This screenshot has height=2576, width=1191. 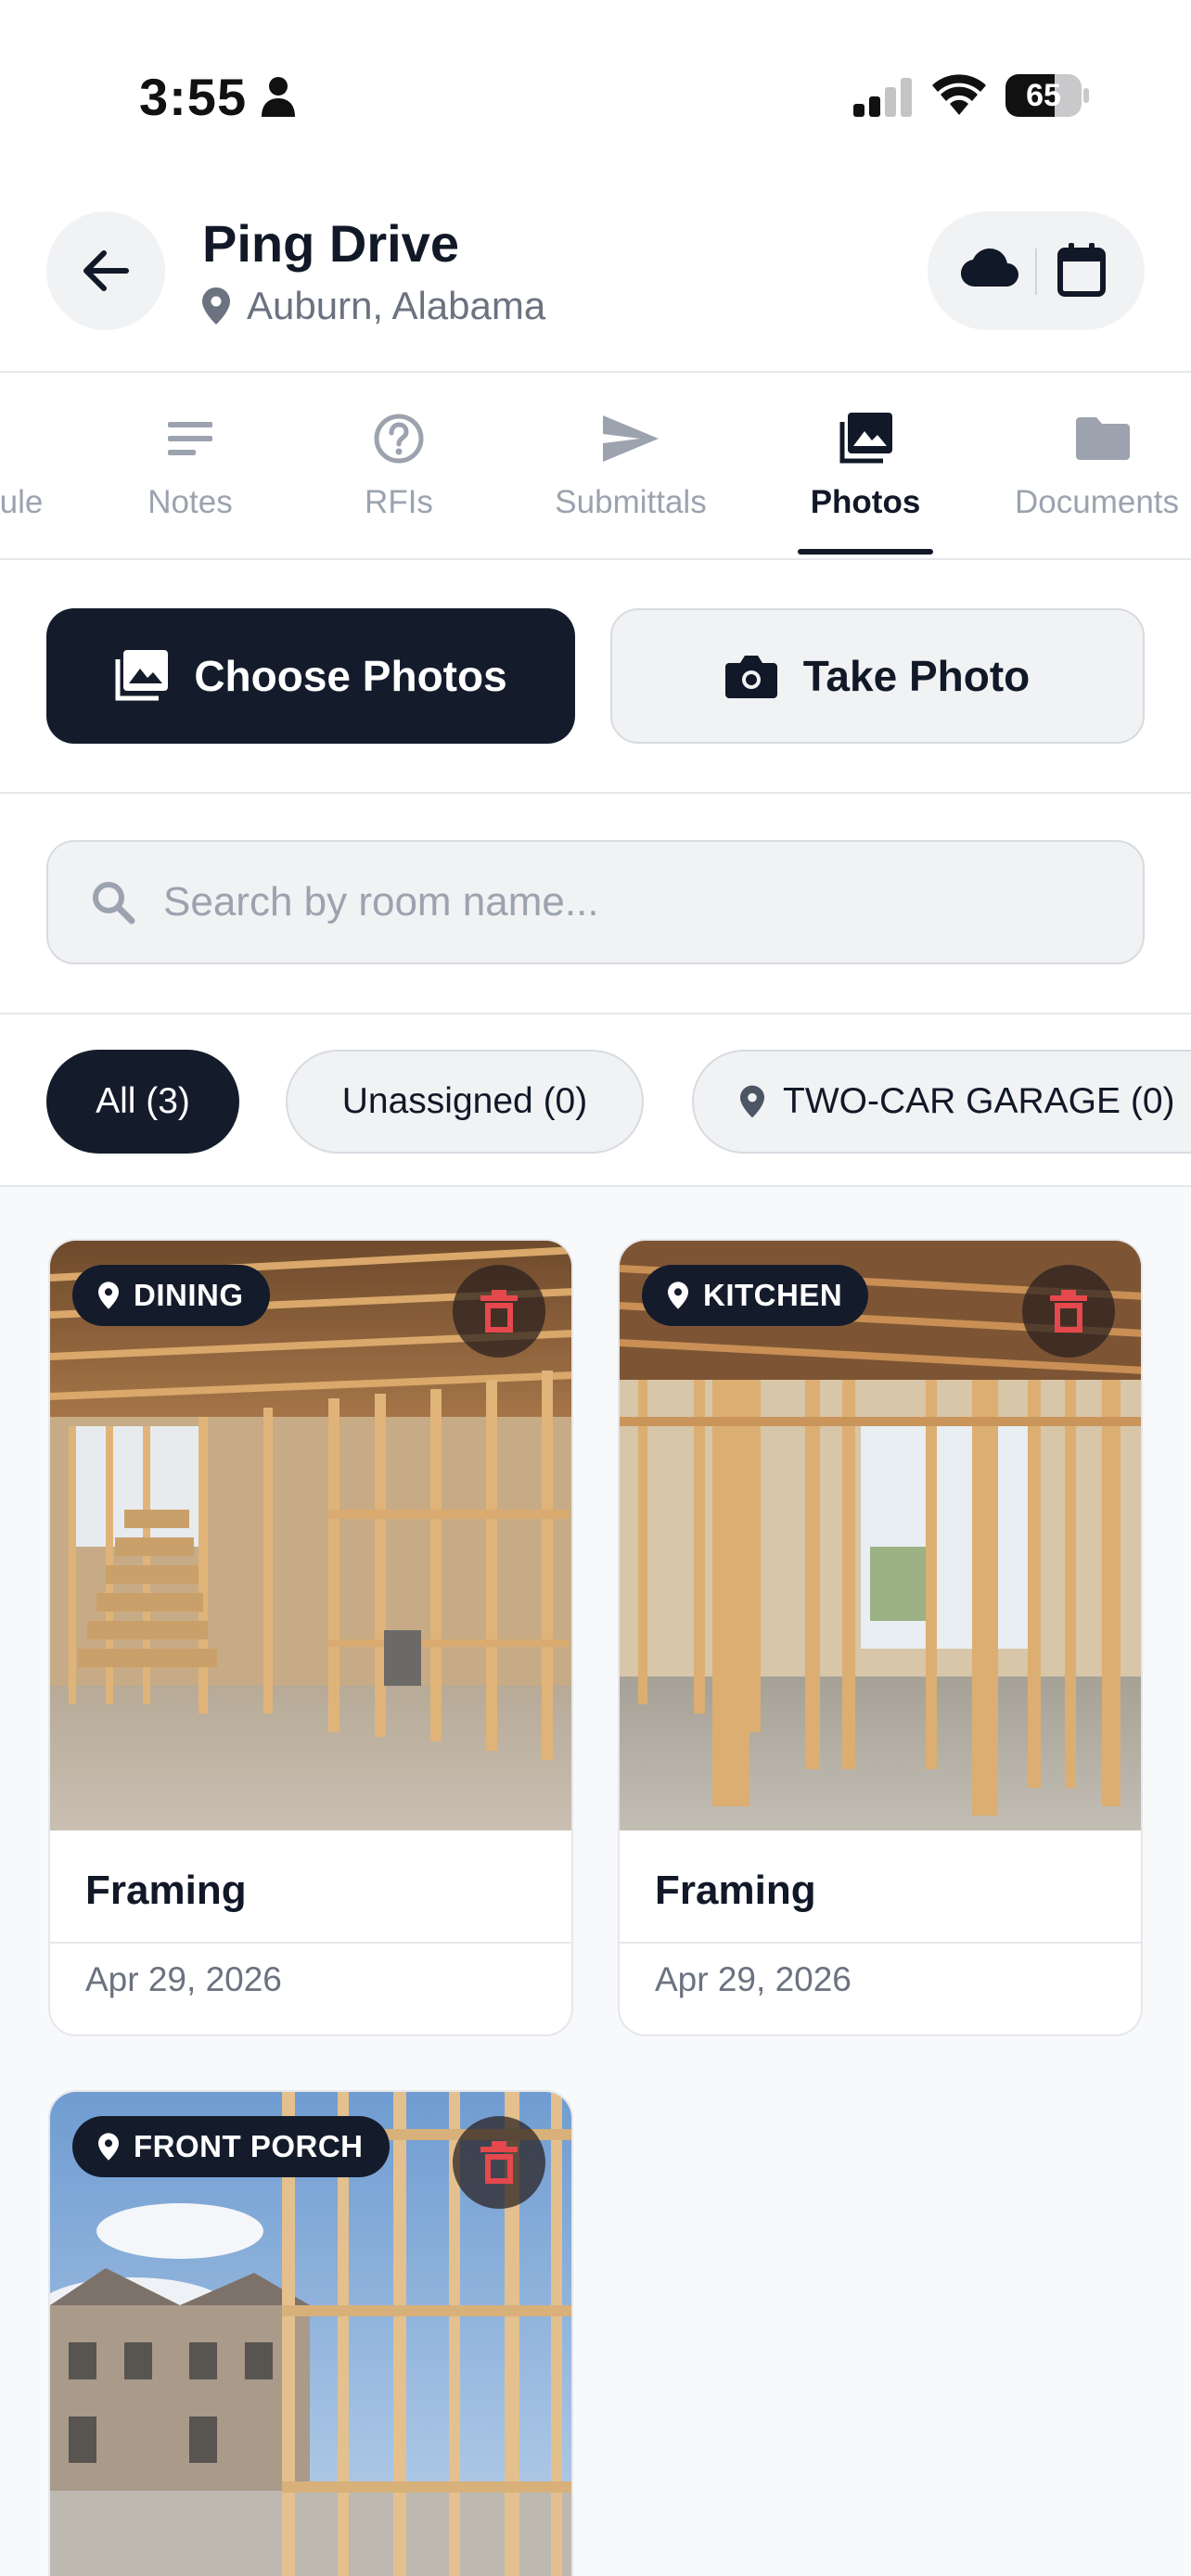 I want to click on room-badge: KITCHEN, so click(x=755, y=1296).